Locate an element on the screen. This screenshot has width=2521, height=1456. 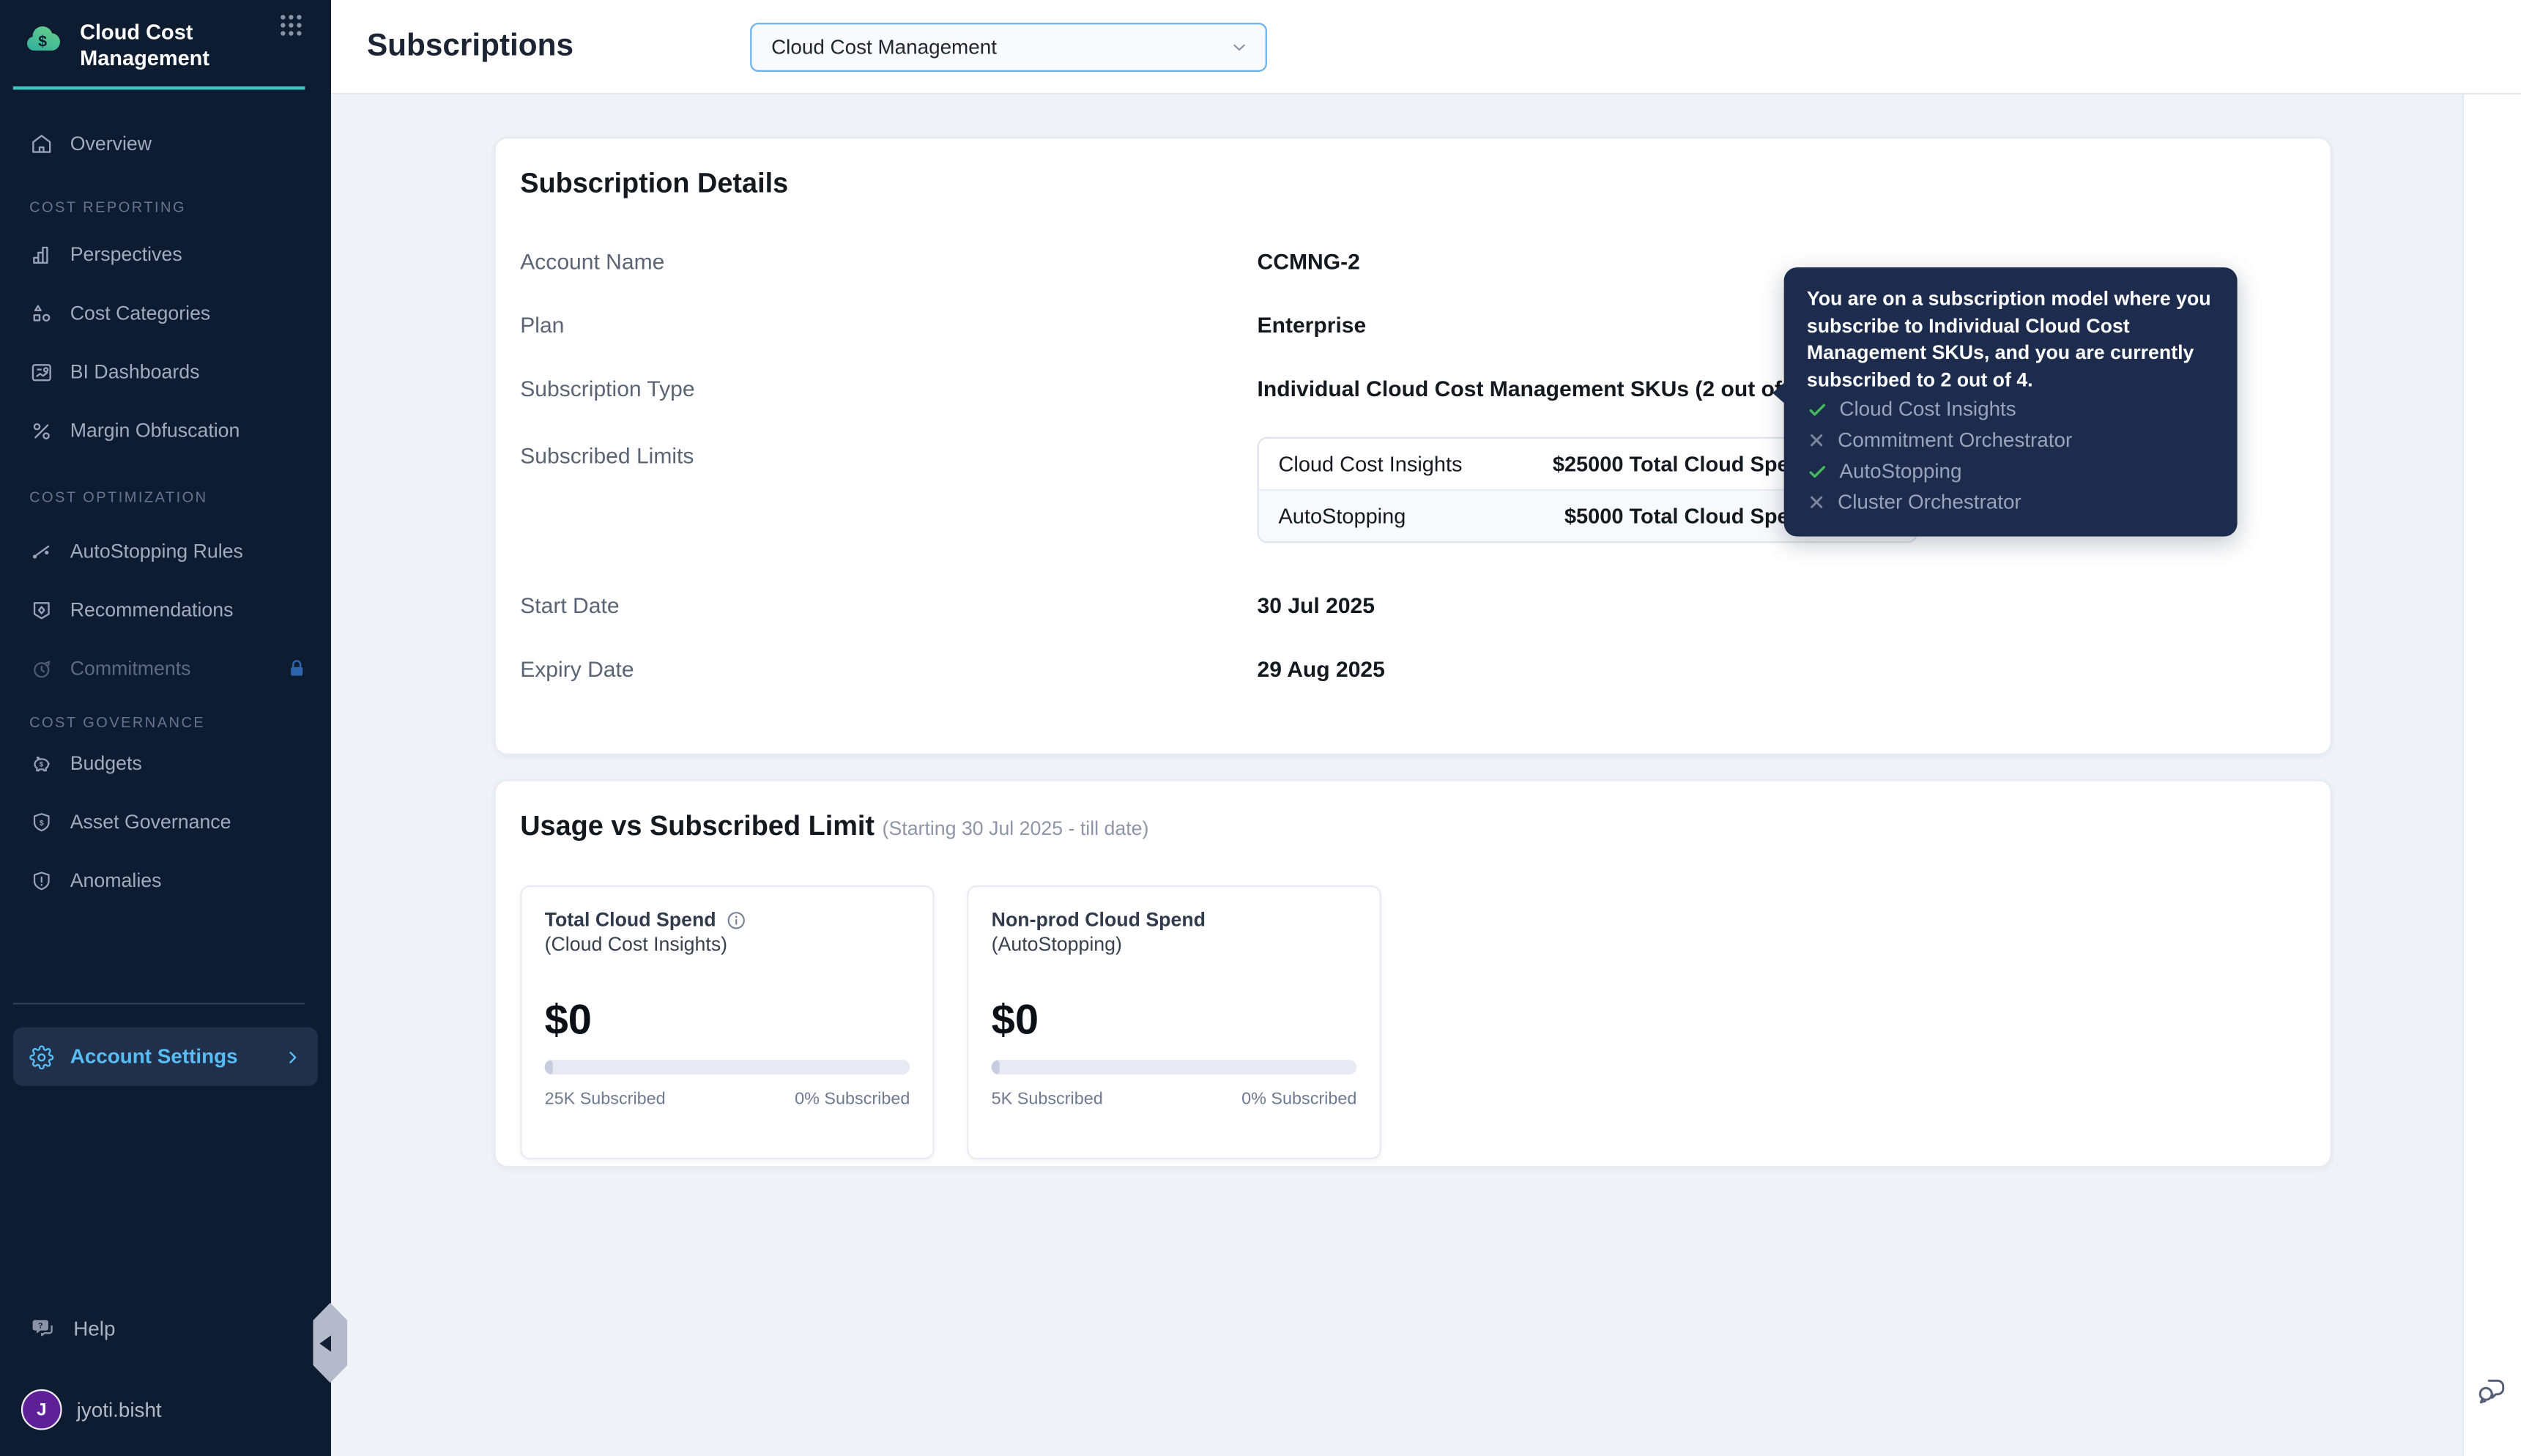
user-menu: J jyoti.bisht is located at coordinates (165, 1409).